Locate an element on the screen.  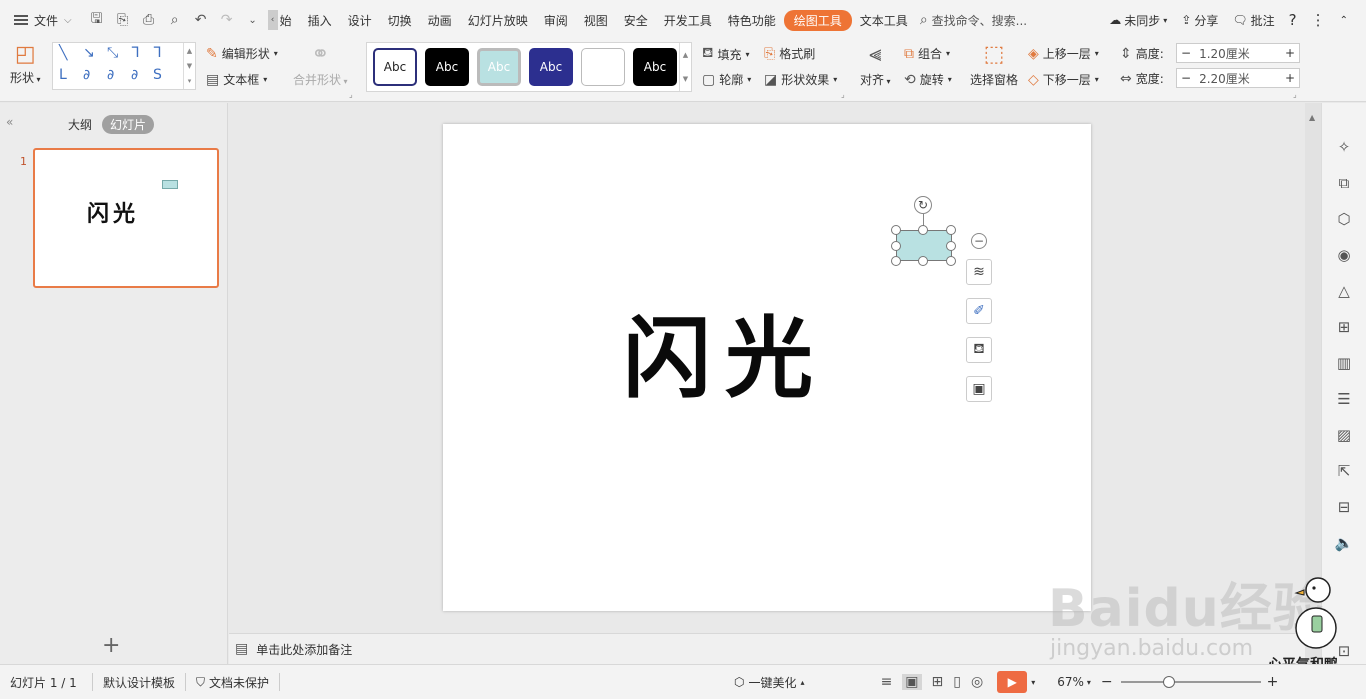
double-arrow-icon: ⤡ is located at coordinates (112, 53).